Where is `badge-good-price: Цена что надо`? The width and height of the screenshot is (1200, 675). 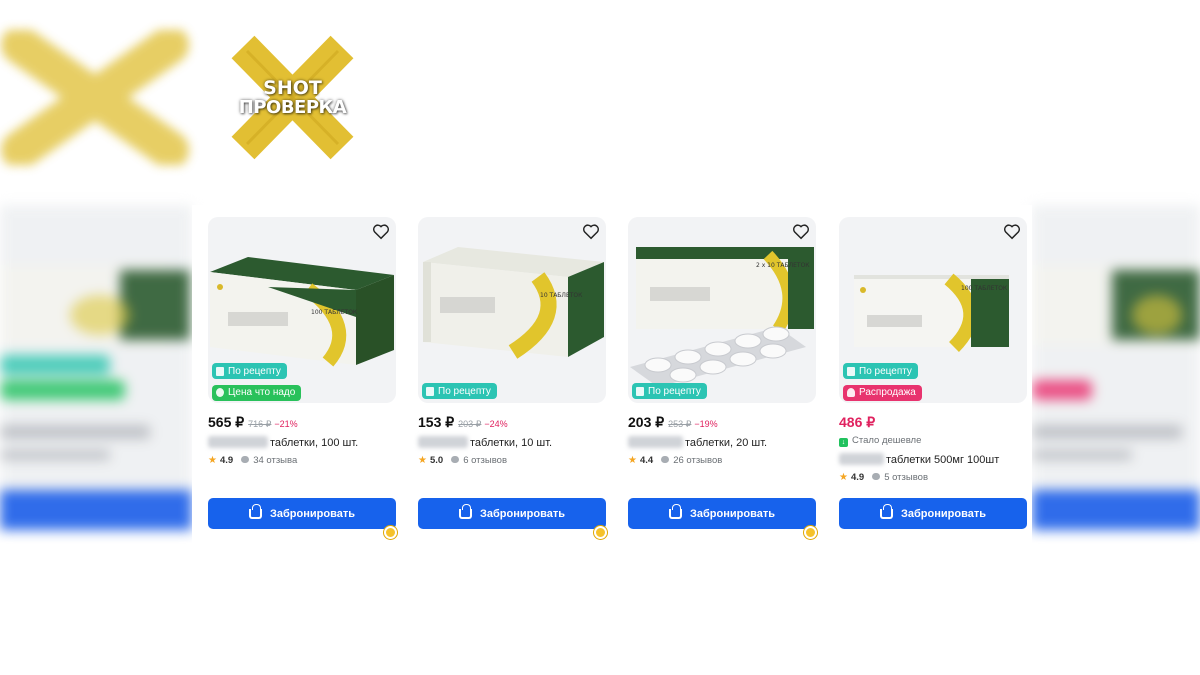 badge-good-price: Цена что надо is located at coordinates (257, 392).